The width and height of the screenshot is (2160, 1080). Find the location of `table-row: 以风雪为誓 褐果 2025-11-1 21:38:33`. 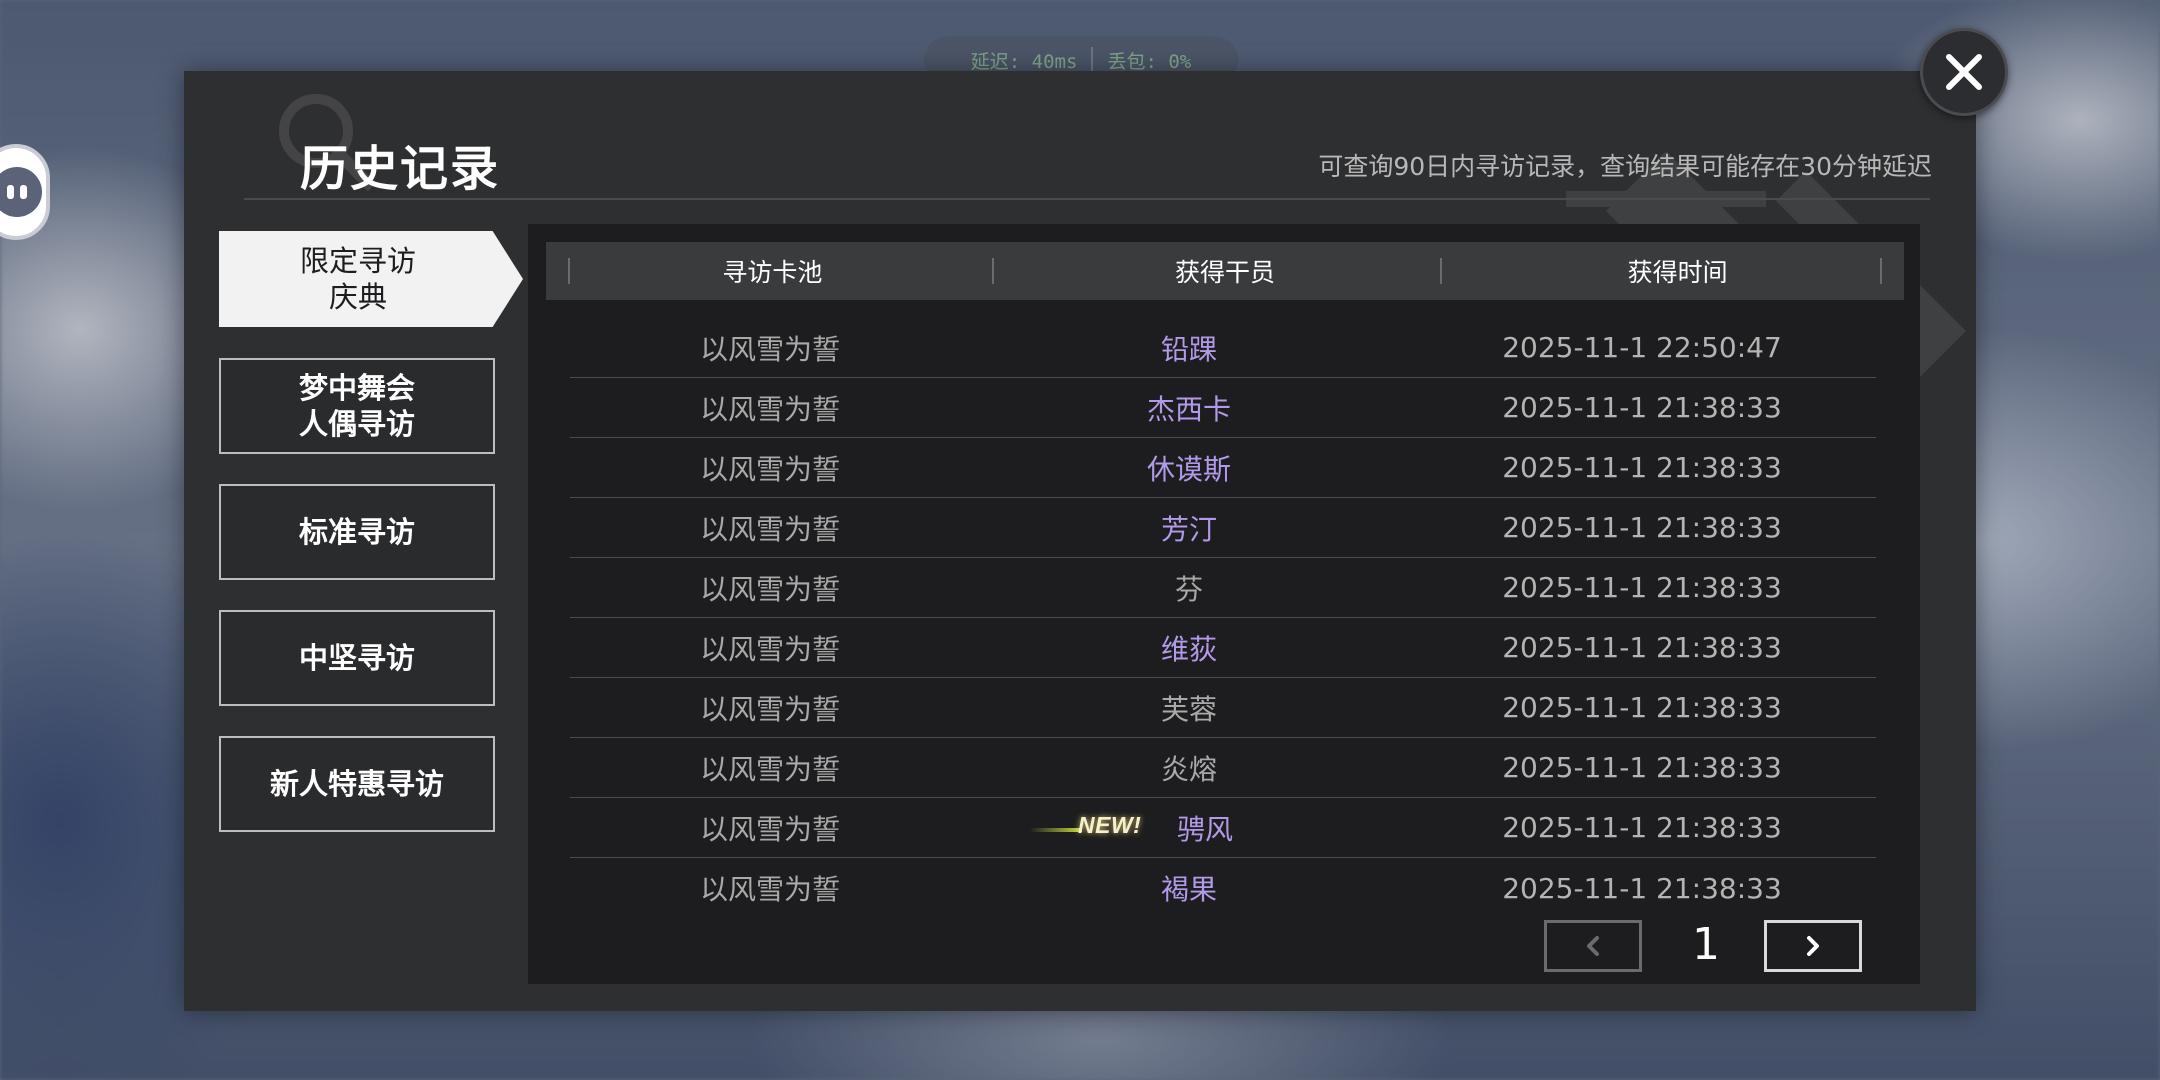

table-row: 以风雪为誓 褐果 2025-11-1 21:38:33 is located at coordinates (1223, 888).